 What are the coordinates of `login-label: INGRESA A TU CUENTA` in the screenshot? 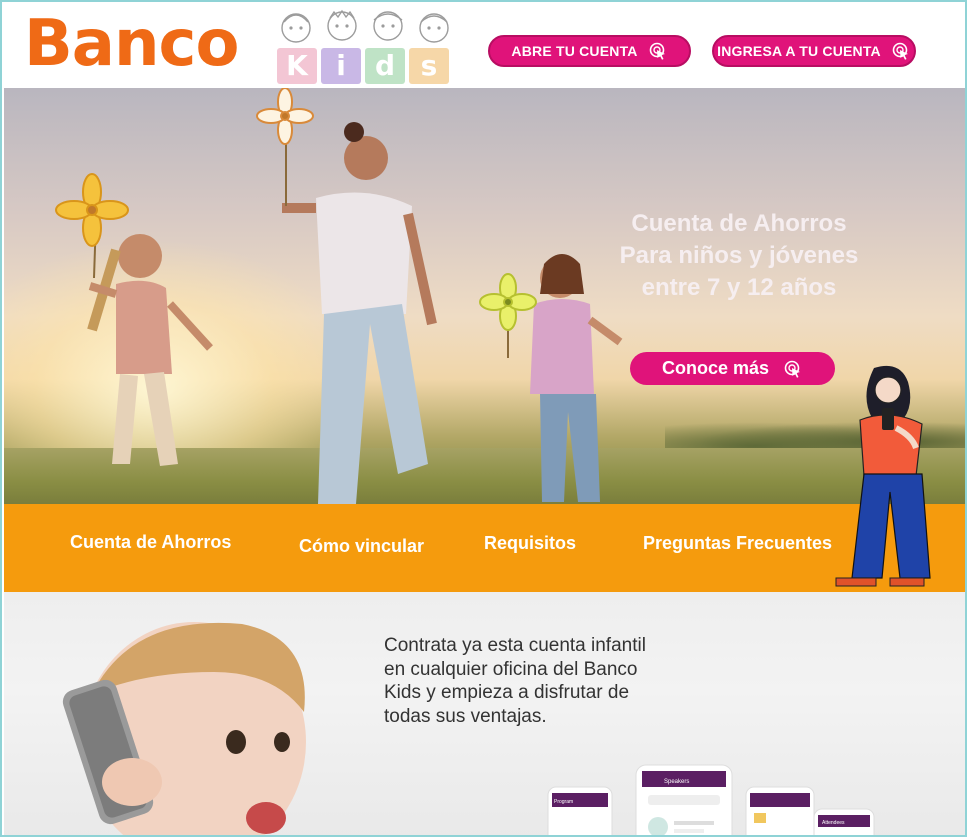 It's located at (799, 51).